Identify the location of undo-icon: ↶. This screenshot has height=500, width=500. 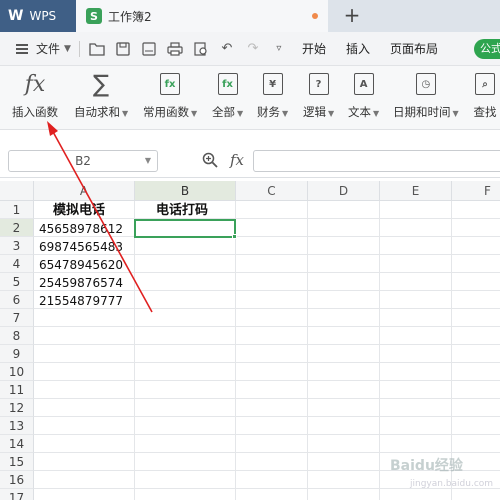
(227, 49).